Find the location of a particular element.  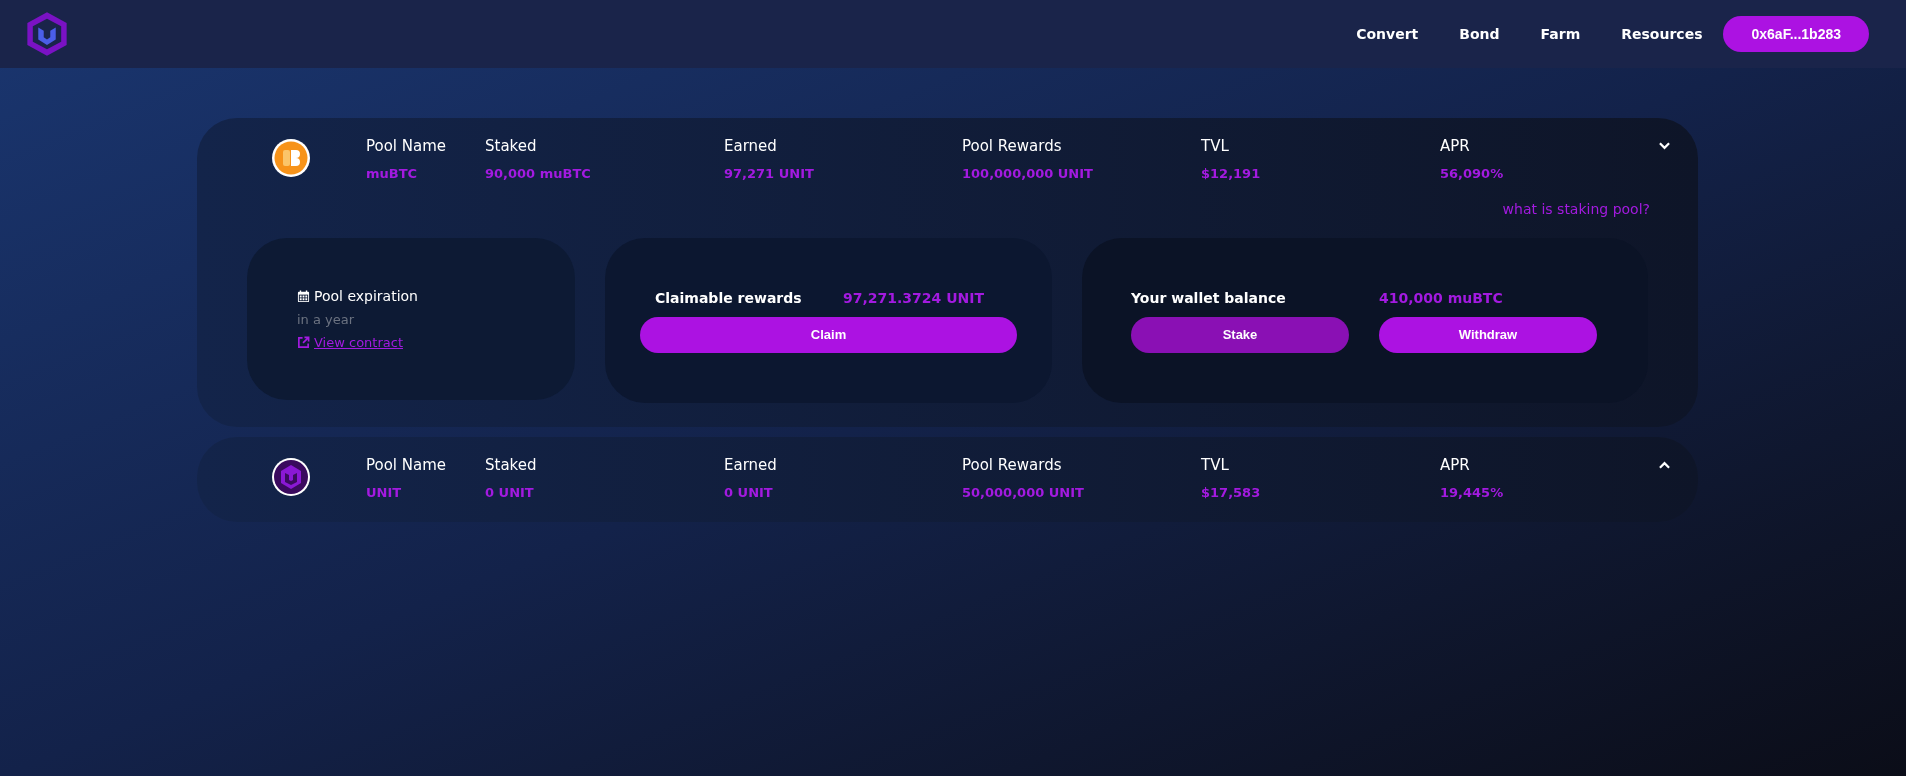

withdraw-button: Withdraw is located at coordinates (1488, 335).